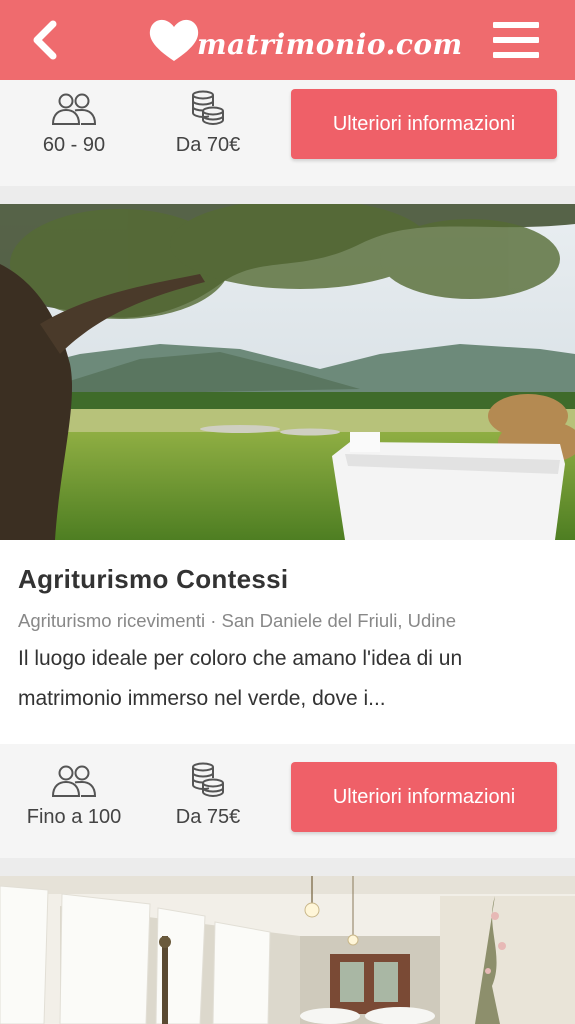  I want to click on venue-photo, so click(287, 950).